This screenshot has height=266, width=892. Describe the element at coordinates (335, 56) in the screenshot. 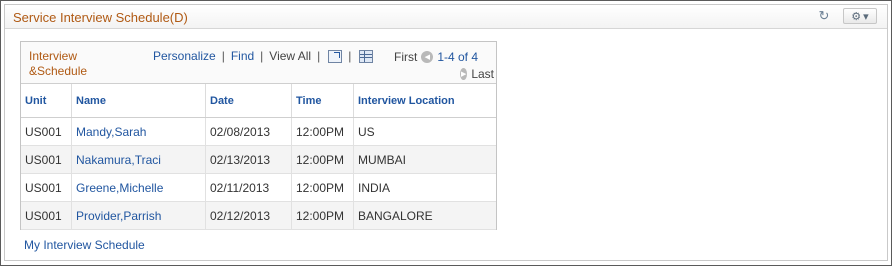

I see `zoom-icon` at that location.